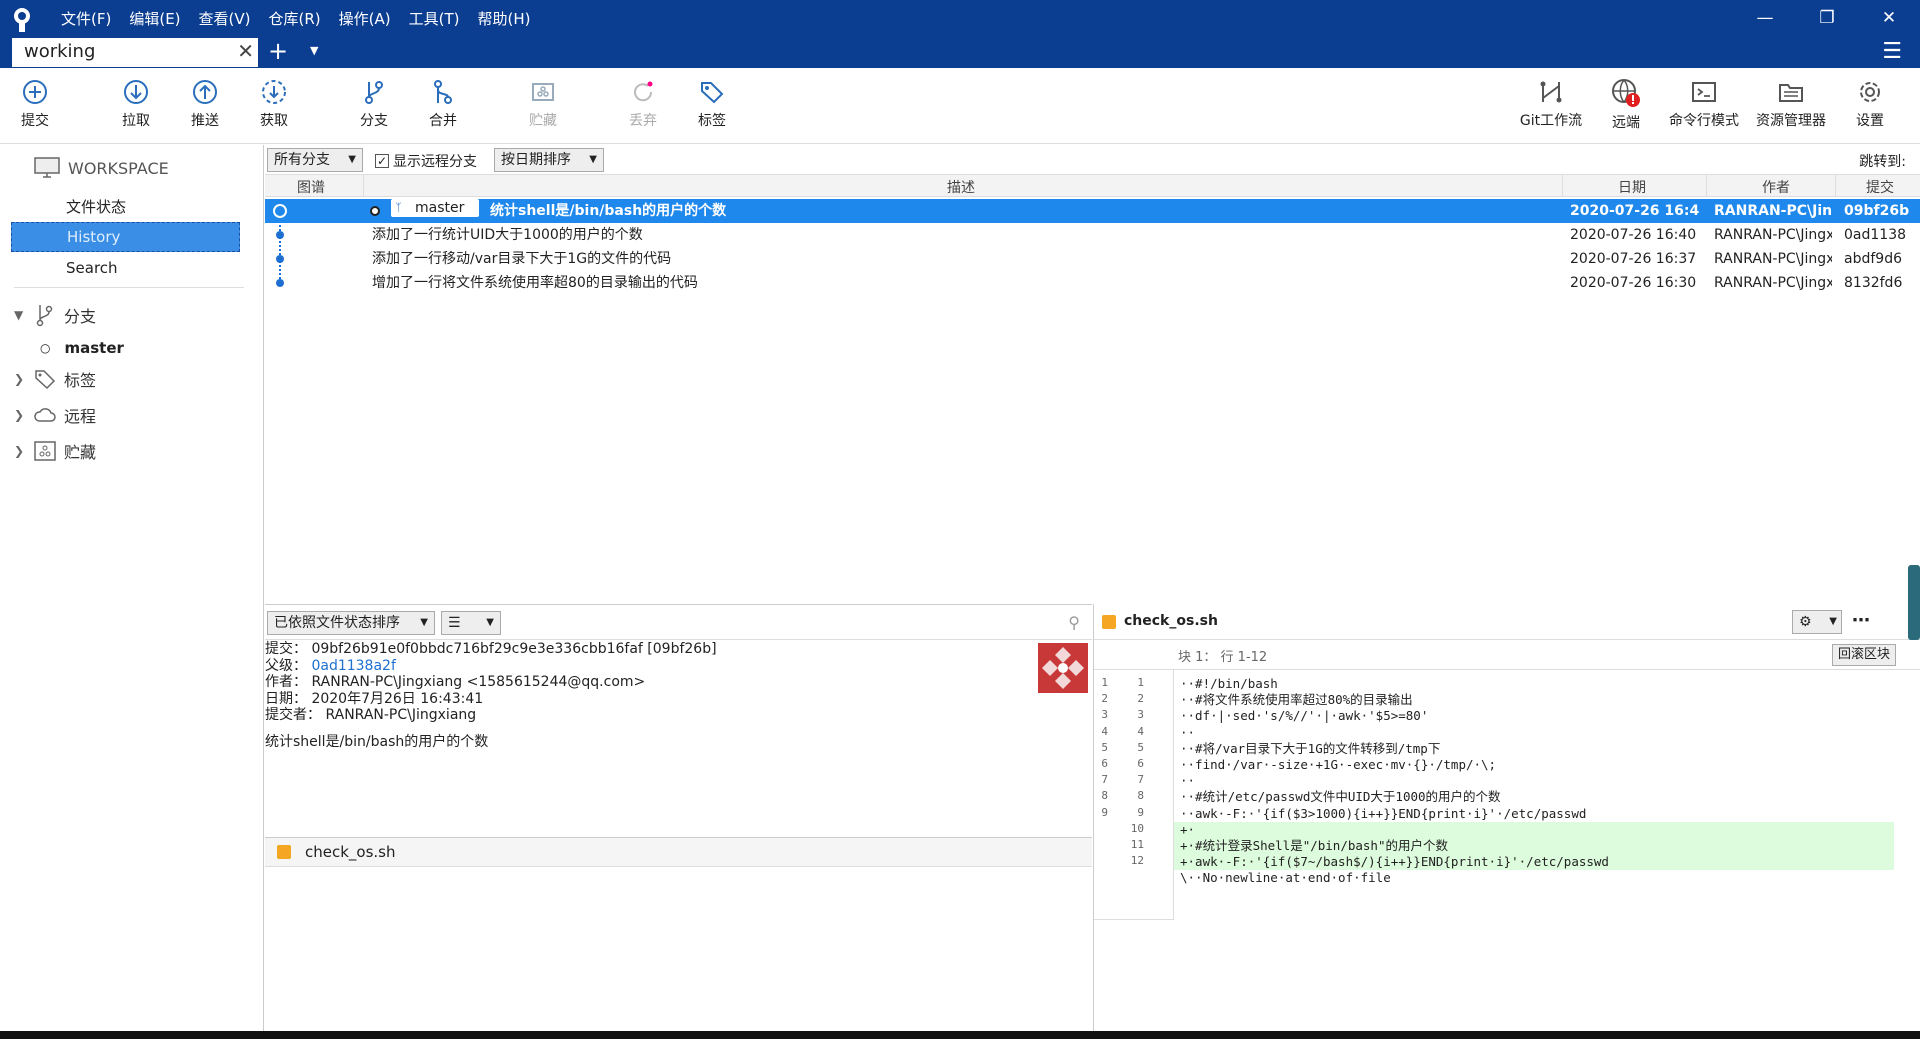 The image size is (1920, 1039). I want to click on window-controls: — ❐ ✕, so click(1827, 18).